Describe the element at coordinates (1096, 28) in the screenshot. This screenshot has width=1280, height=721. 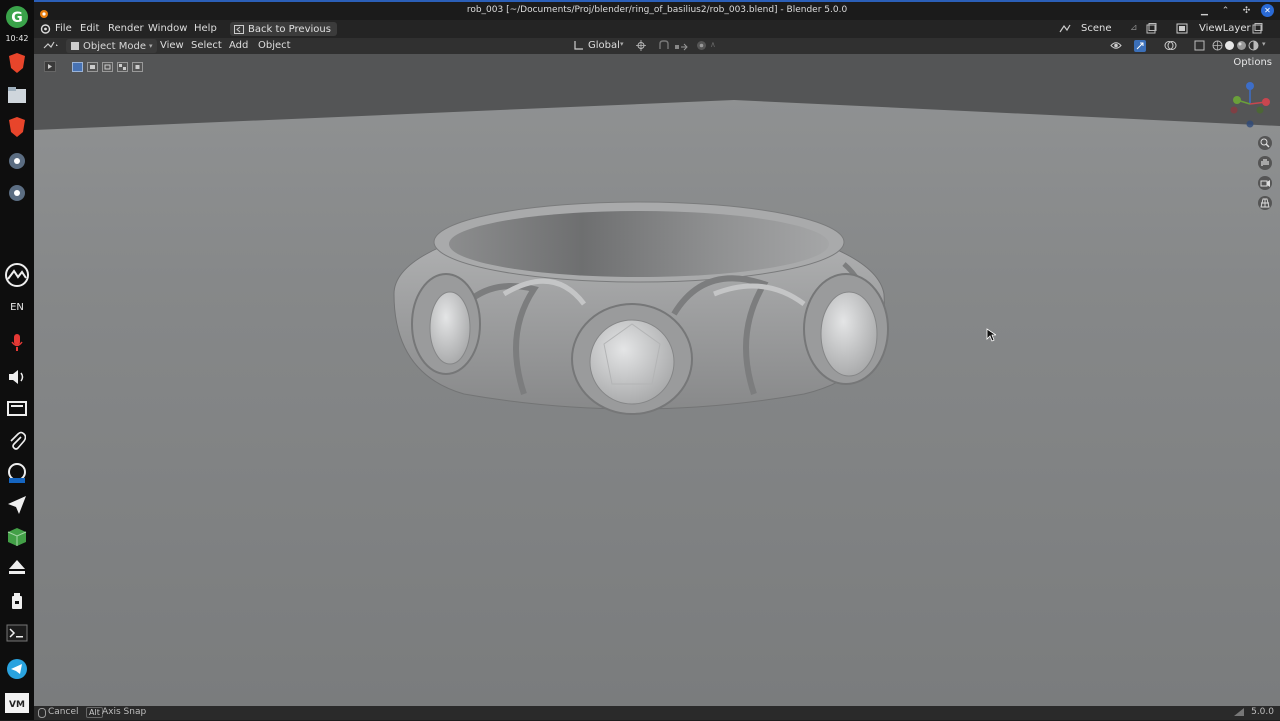
I see `scene-selector: Scene` at that location.